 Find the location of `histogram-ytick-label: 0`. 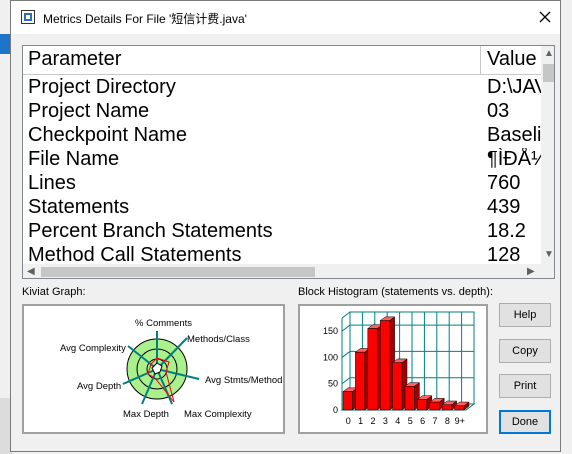

histogram-ytick-label: 0 is located at coordinates (335, 410).